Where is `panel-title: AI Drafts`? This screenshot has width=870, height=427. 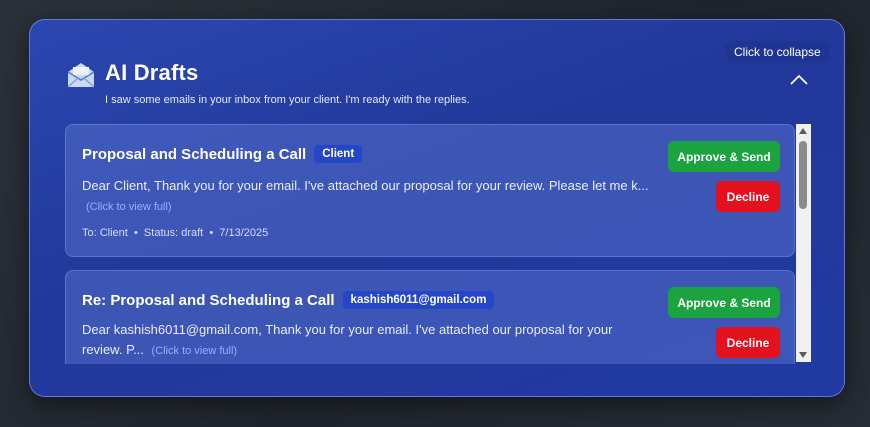 panel-title: AI Drafts is located at coordinates (152, 72).